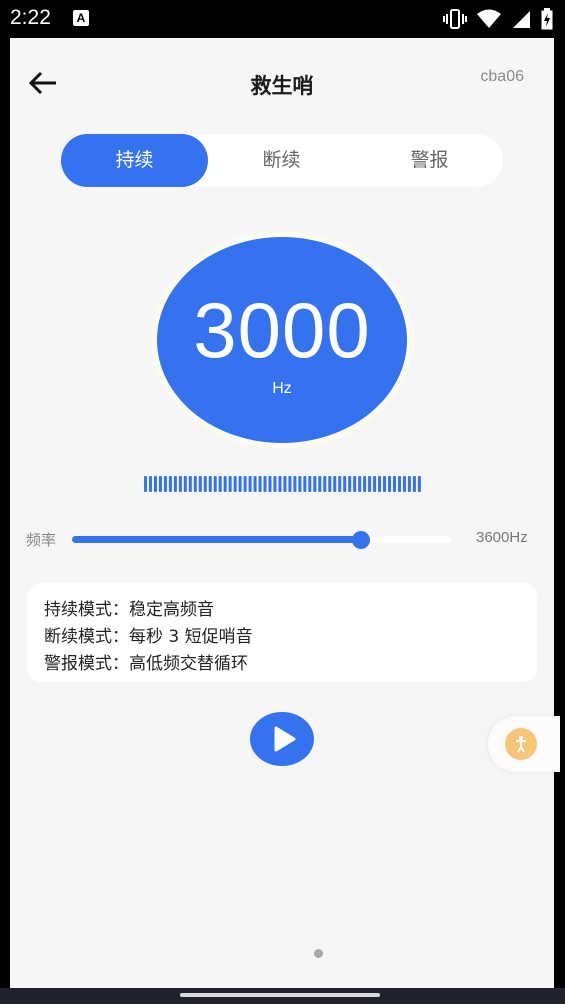  Describe the element at coordinates (146, 664) in the screenshot. I see `info-line-alarm: 警报模式：高低频交替循环` at that location.